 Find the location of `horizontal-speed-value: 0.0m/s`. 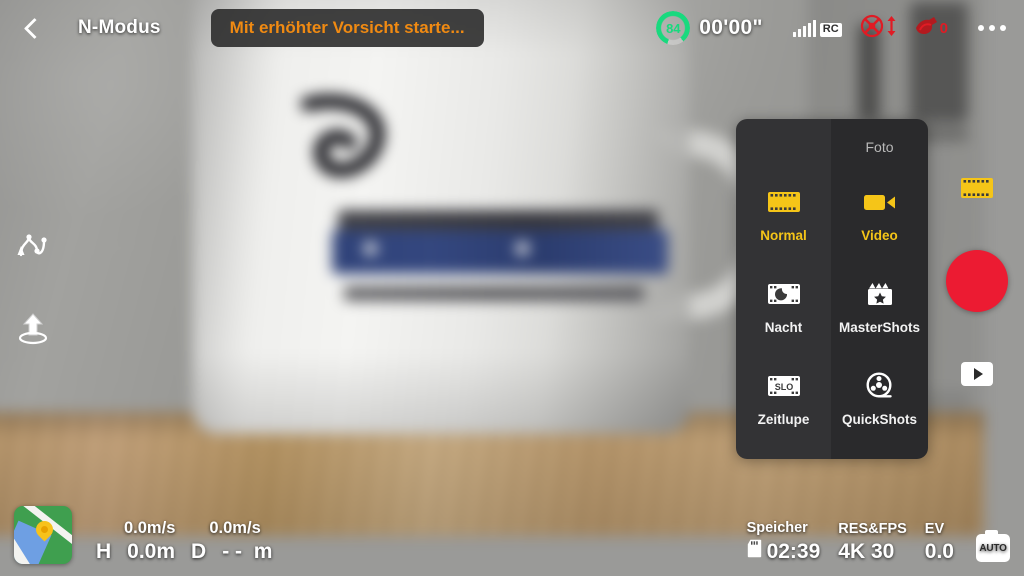

horizontal-speed-value: 0.0m/s is located at coordinates (235, 528).